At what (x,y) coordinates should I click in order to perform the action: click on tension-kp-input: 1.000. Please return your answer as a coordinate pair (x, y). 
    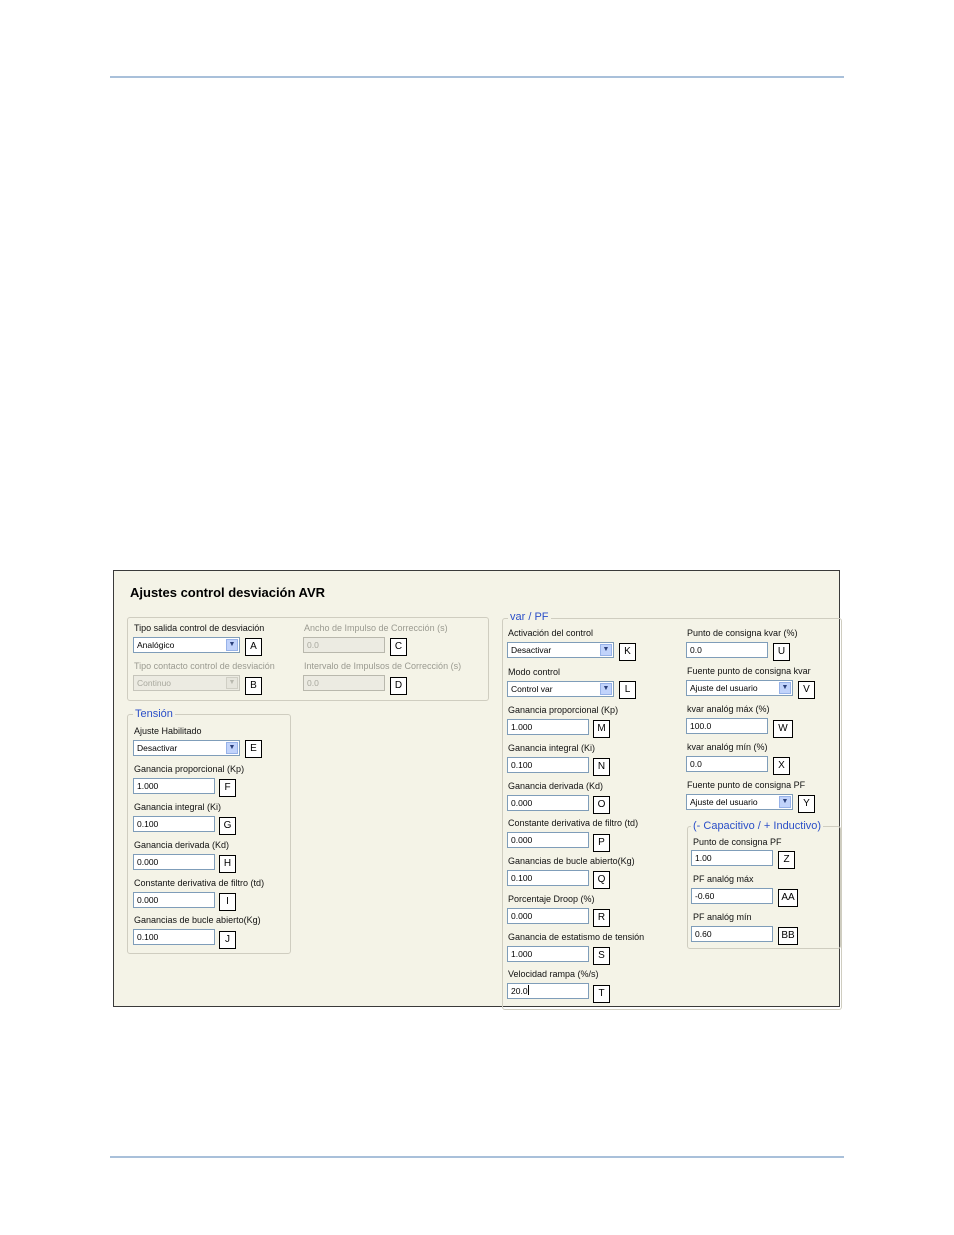
    Looking at the image, I should click on (174, 786).